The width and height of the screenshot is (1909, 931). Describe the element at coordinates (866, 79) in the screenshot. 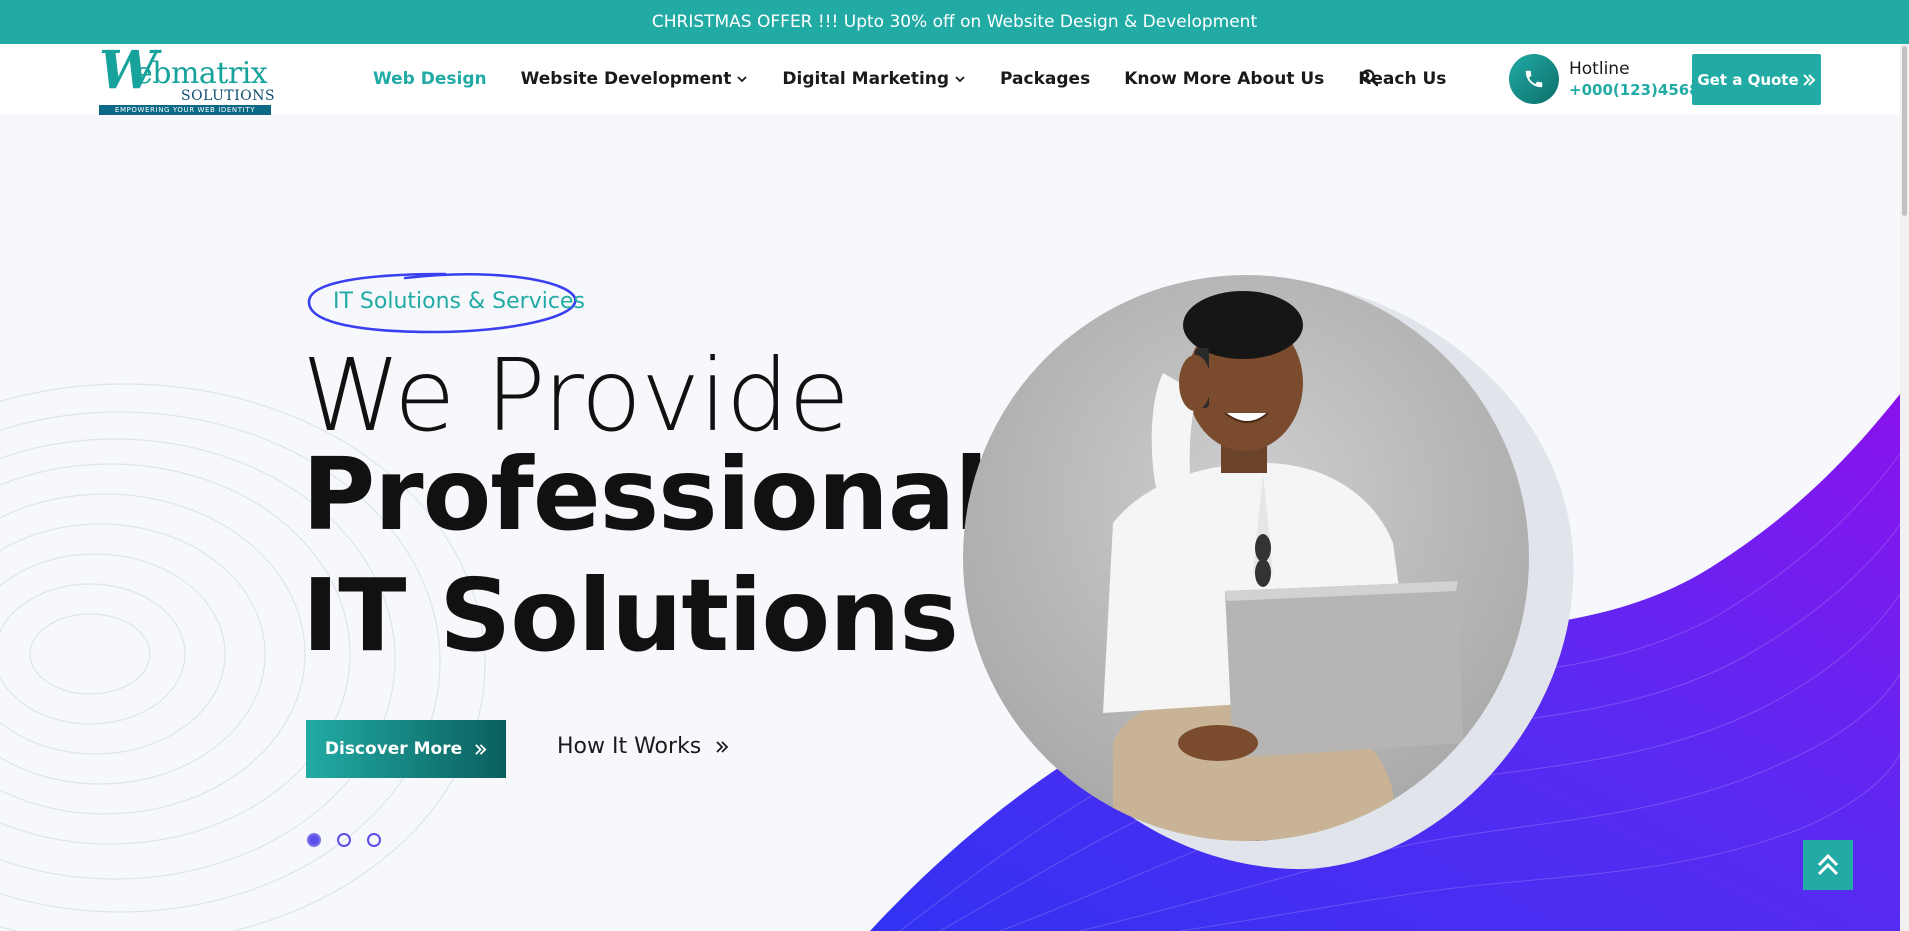

I see `nav-item-label: Digital Marketing` at that location.